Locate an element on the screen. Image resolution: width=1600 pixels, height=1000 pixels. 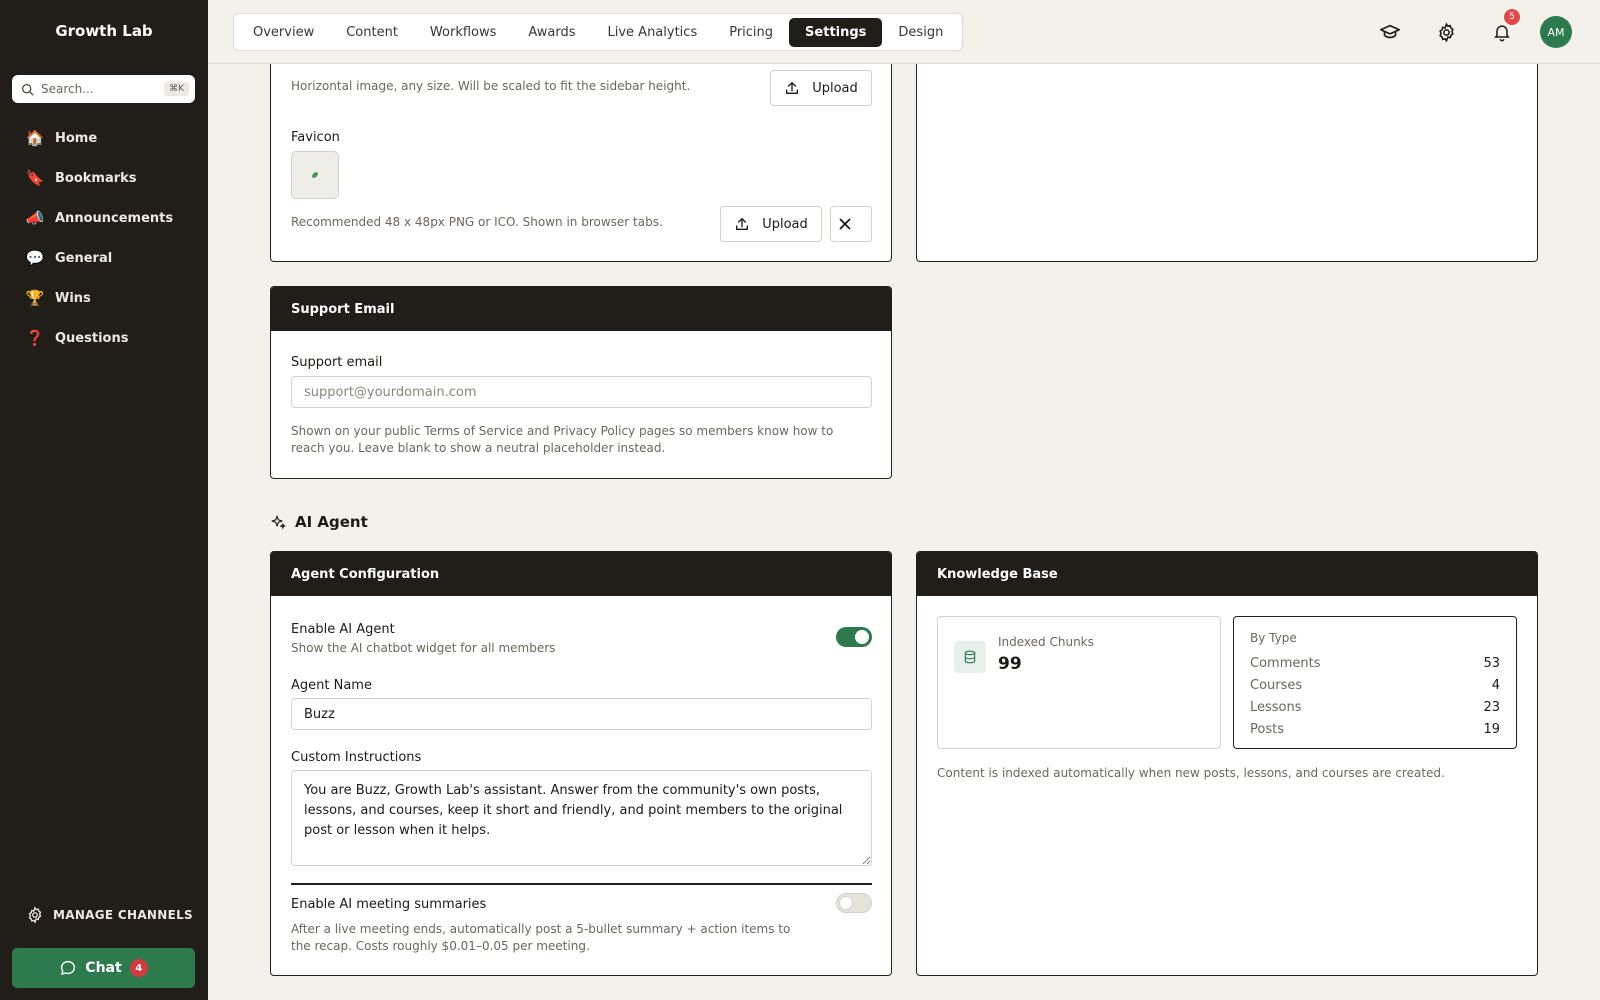
database-icon-wrapper is located at coordinates (970, 657).